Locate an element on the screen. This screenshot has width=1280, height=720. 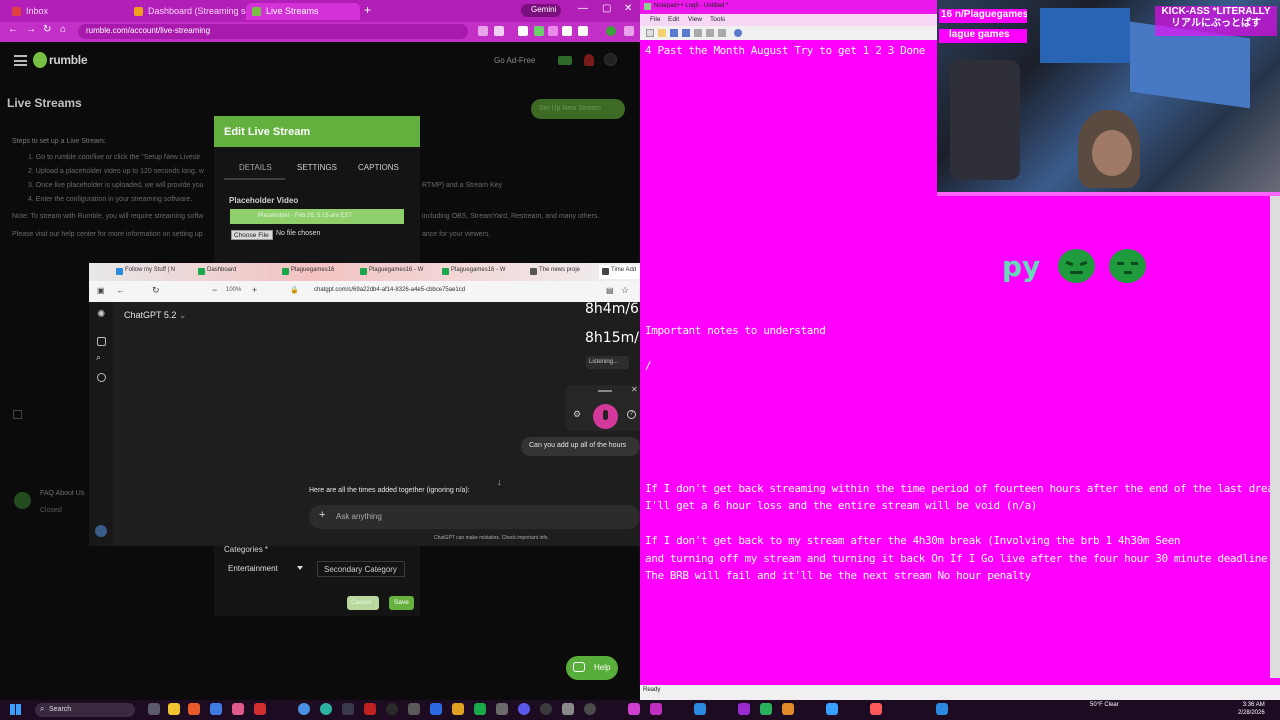
tab-dashboard: Dashboard (Streaming schedule) is located at coordinates (187, 11).